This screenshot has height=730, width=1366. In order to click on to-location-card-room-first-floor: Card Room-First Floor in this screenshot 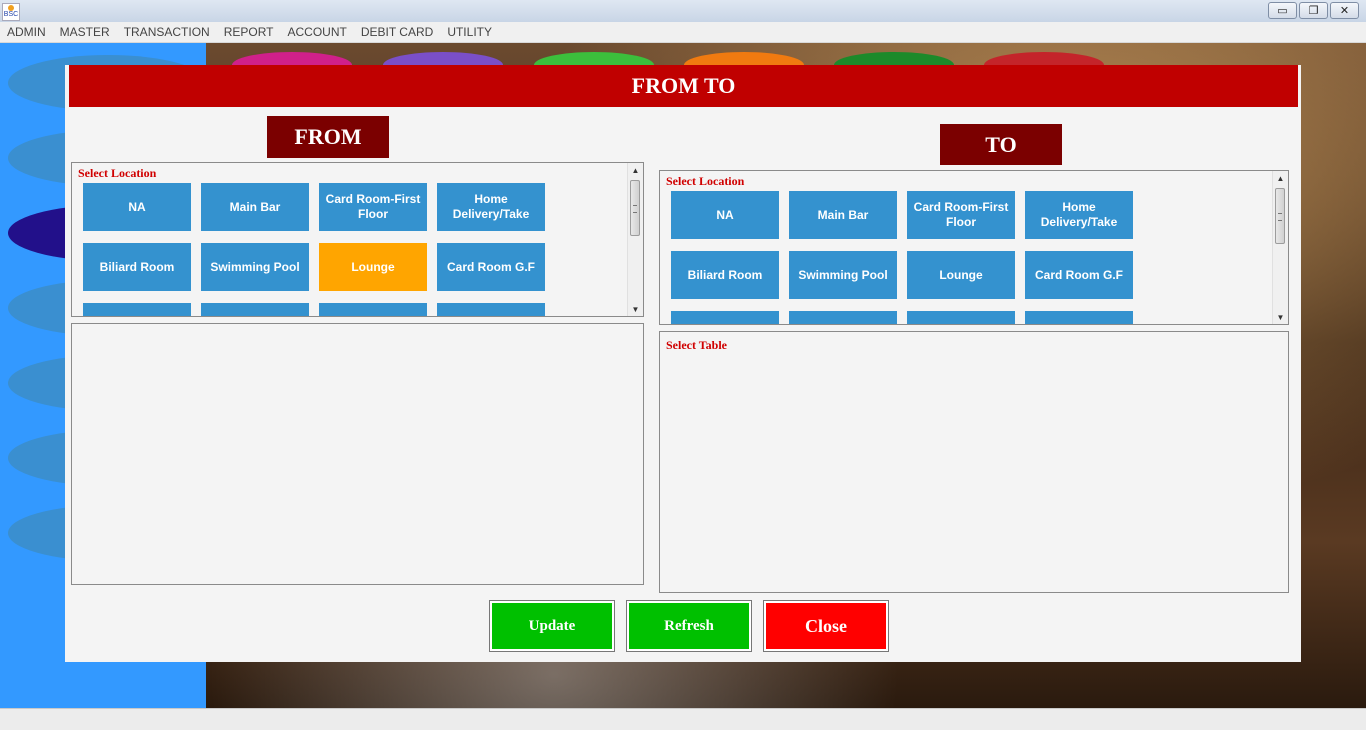, I will do `click(961, 215)`.